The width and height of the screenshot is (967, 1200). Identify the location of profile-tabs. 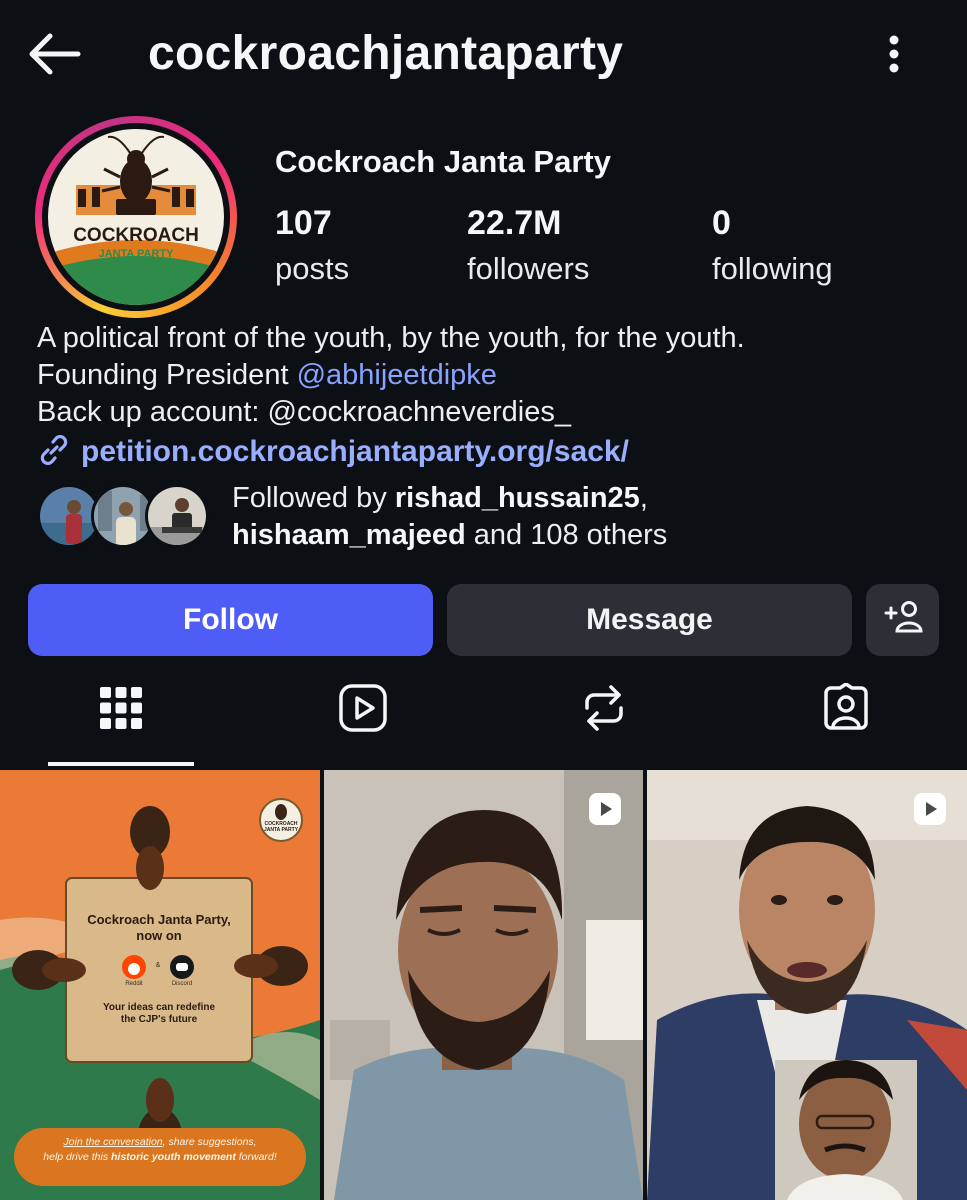
(483, 718).